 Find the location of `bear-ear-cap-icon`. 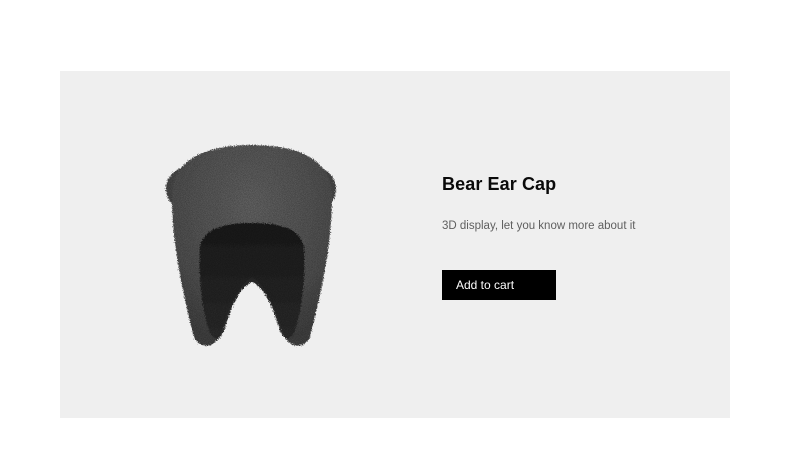

bear-ear-cap-icon is located at coordinates (251, 245).